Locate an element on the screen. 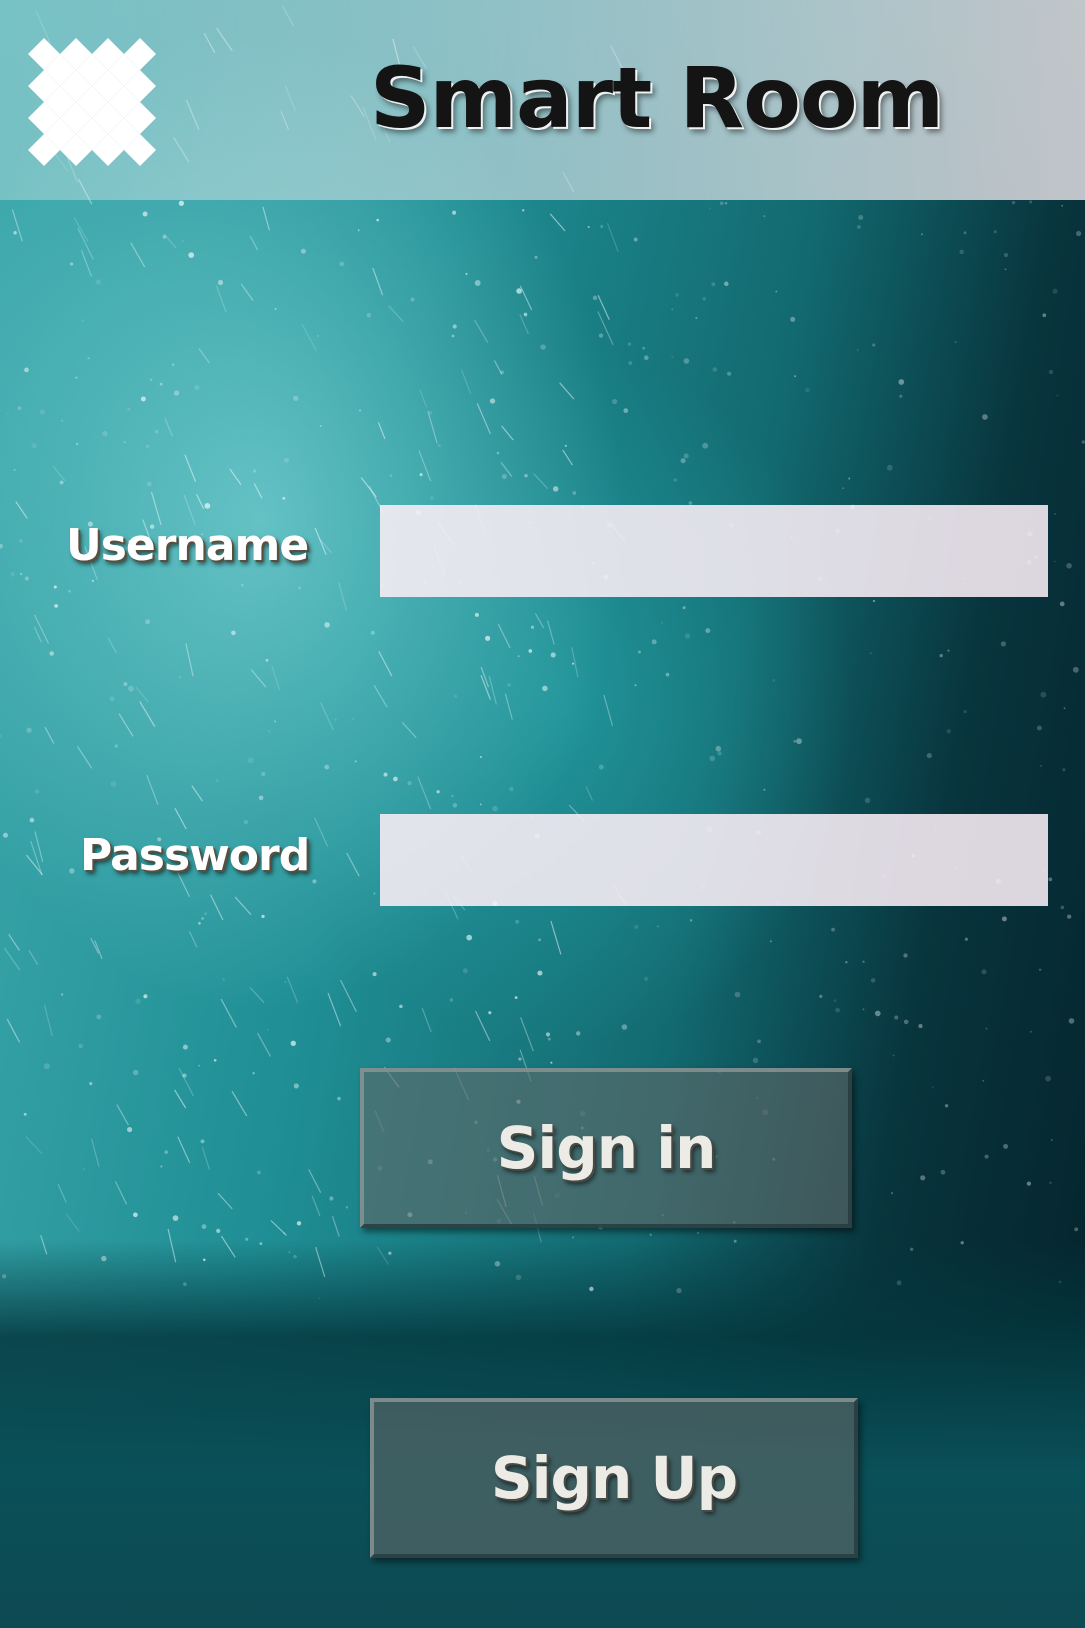 The width and height of the screenshot is (1085, 1628). password-label: Password is located at coordinates (195, 855).